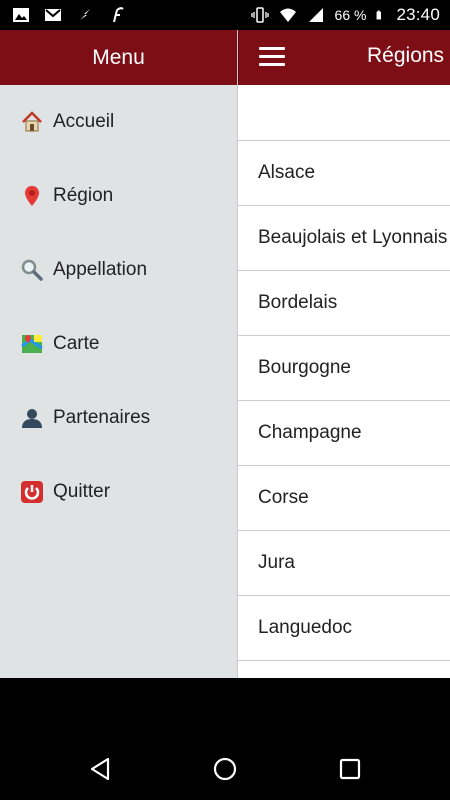  Describe the element at coordinates (32, 196) in the screenshot. I see `map-pin-icon` at that location.